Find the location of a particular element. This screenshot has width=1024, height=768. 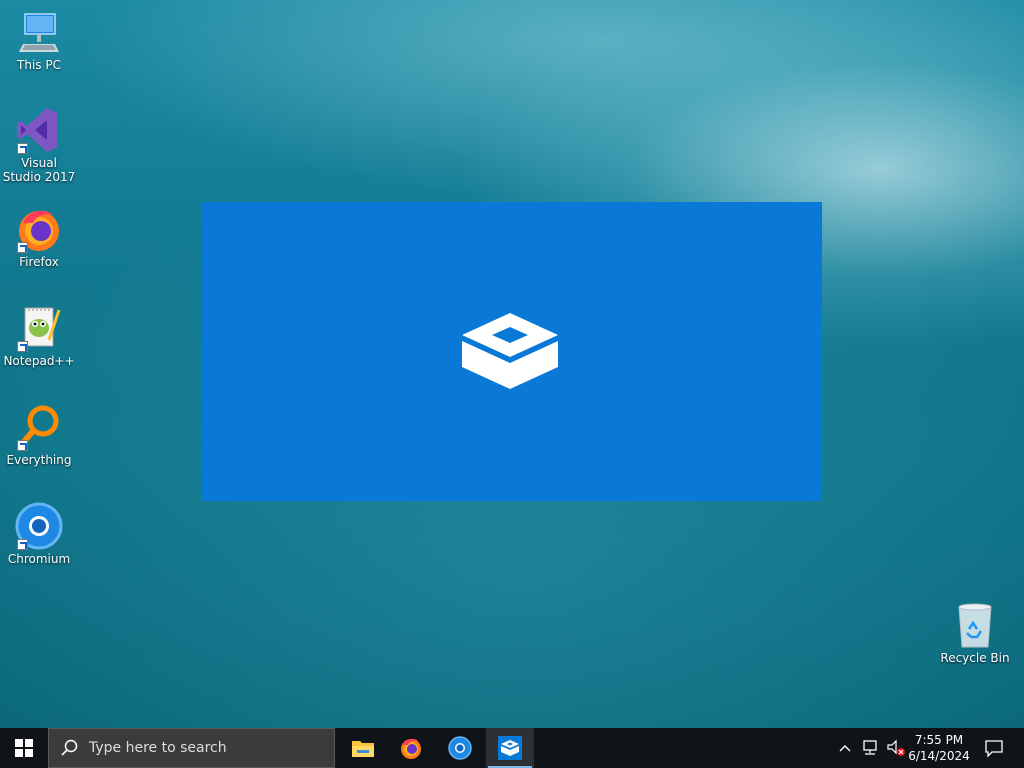

taskbar-app-file-explorer is located at coordinates (363, 748).